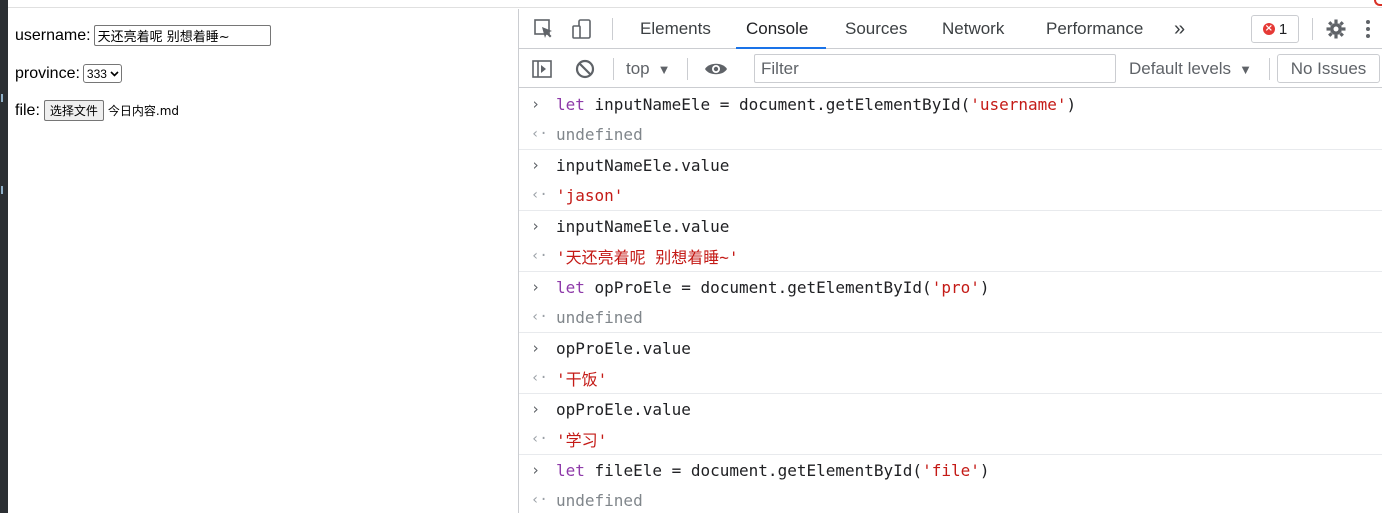  What do you see at coordinates (1368, 29) in the screenshot?
I see `kebab-menu-icon` at bounding box center [1368, 29].